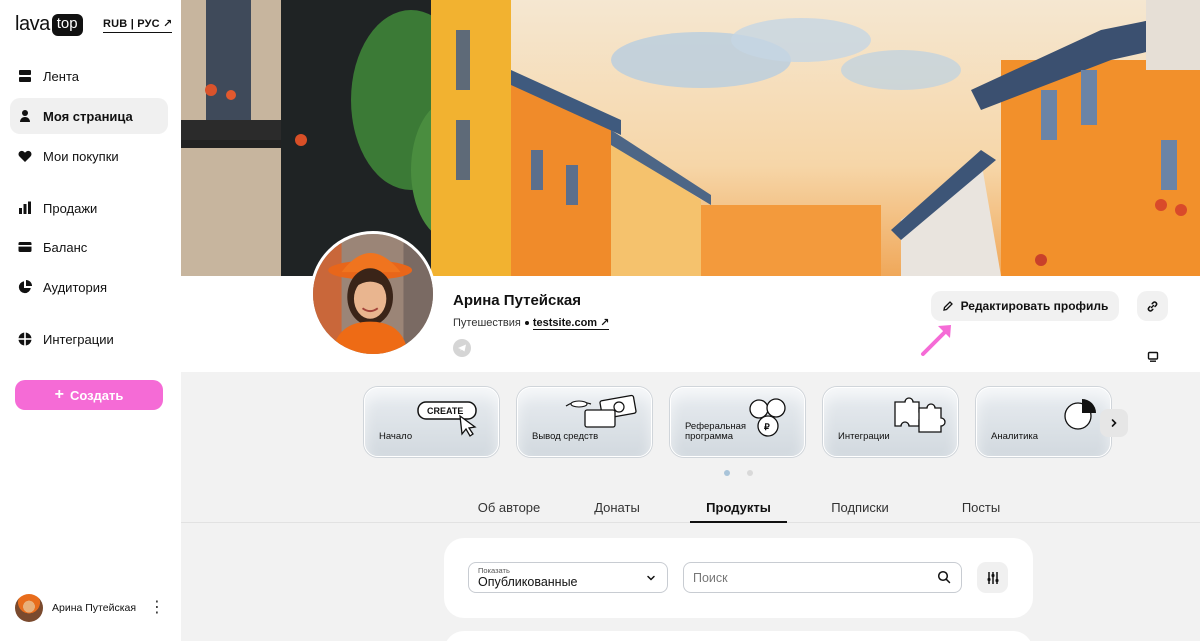  I want to click on create-button-icon: CREATE, so click(447, 419).